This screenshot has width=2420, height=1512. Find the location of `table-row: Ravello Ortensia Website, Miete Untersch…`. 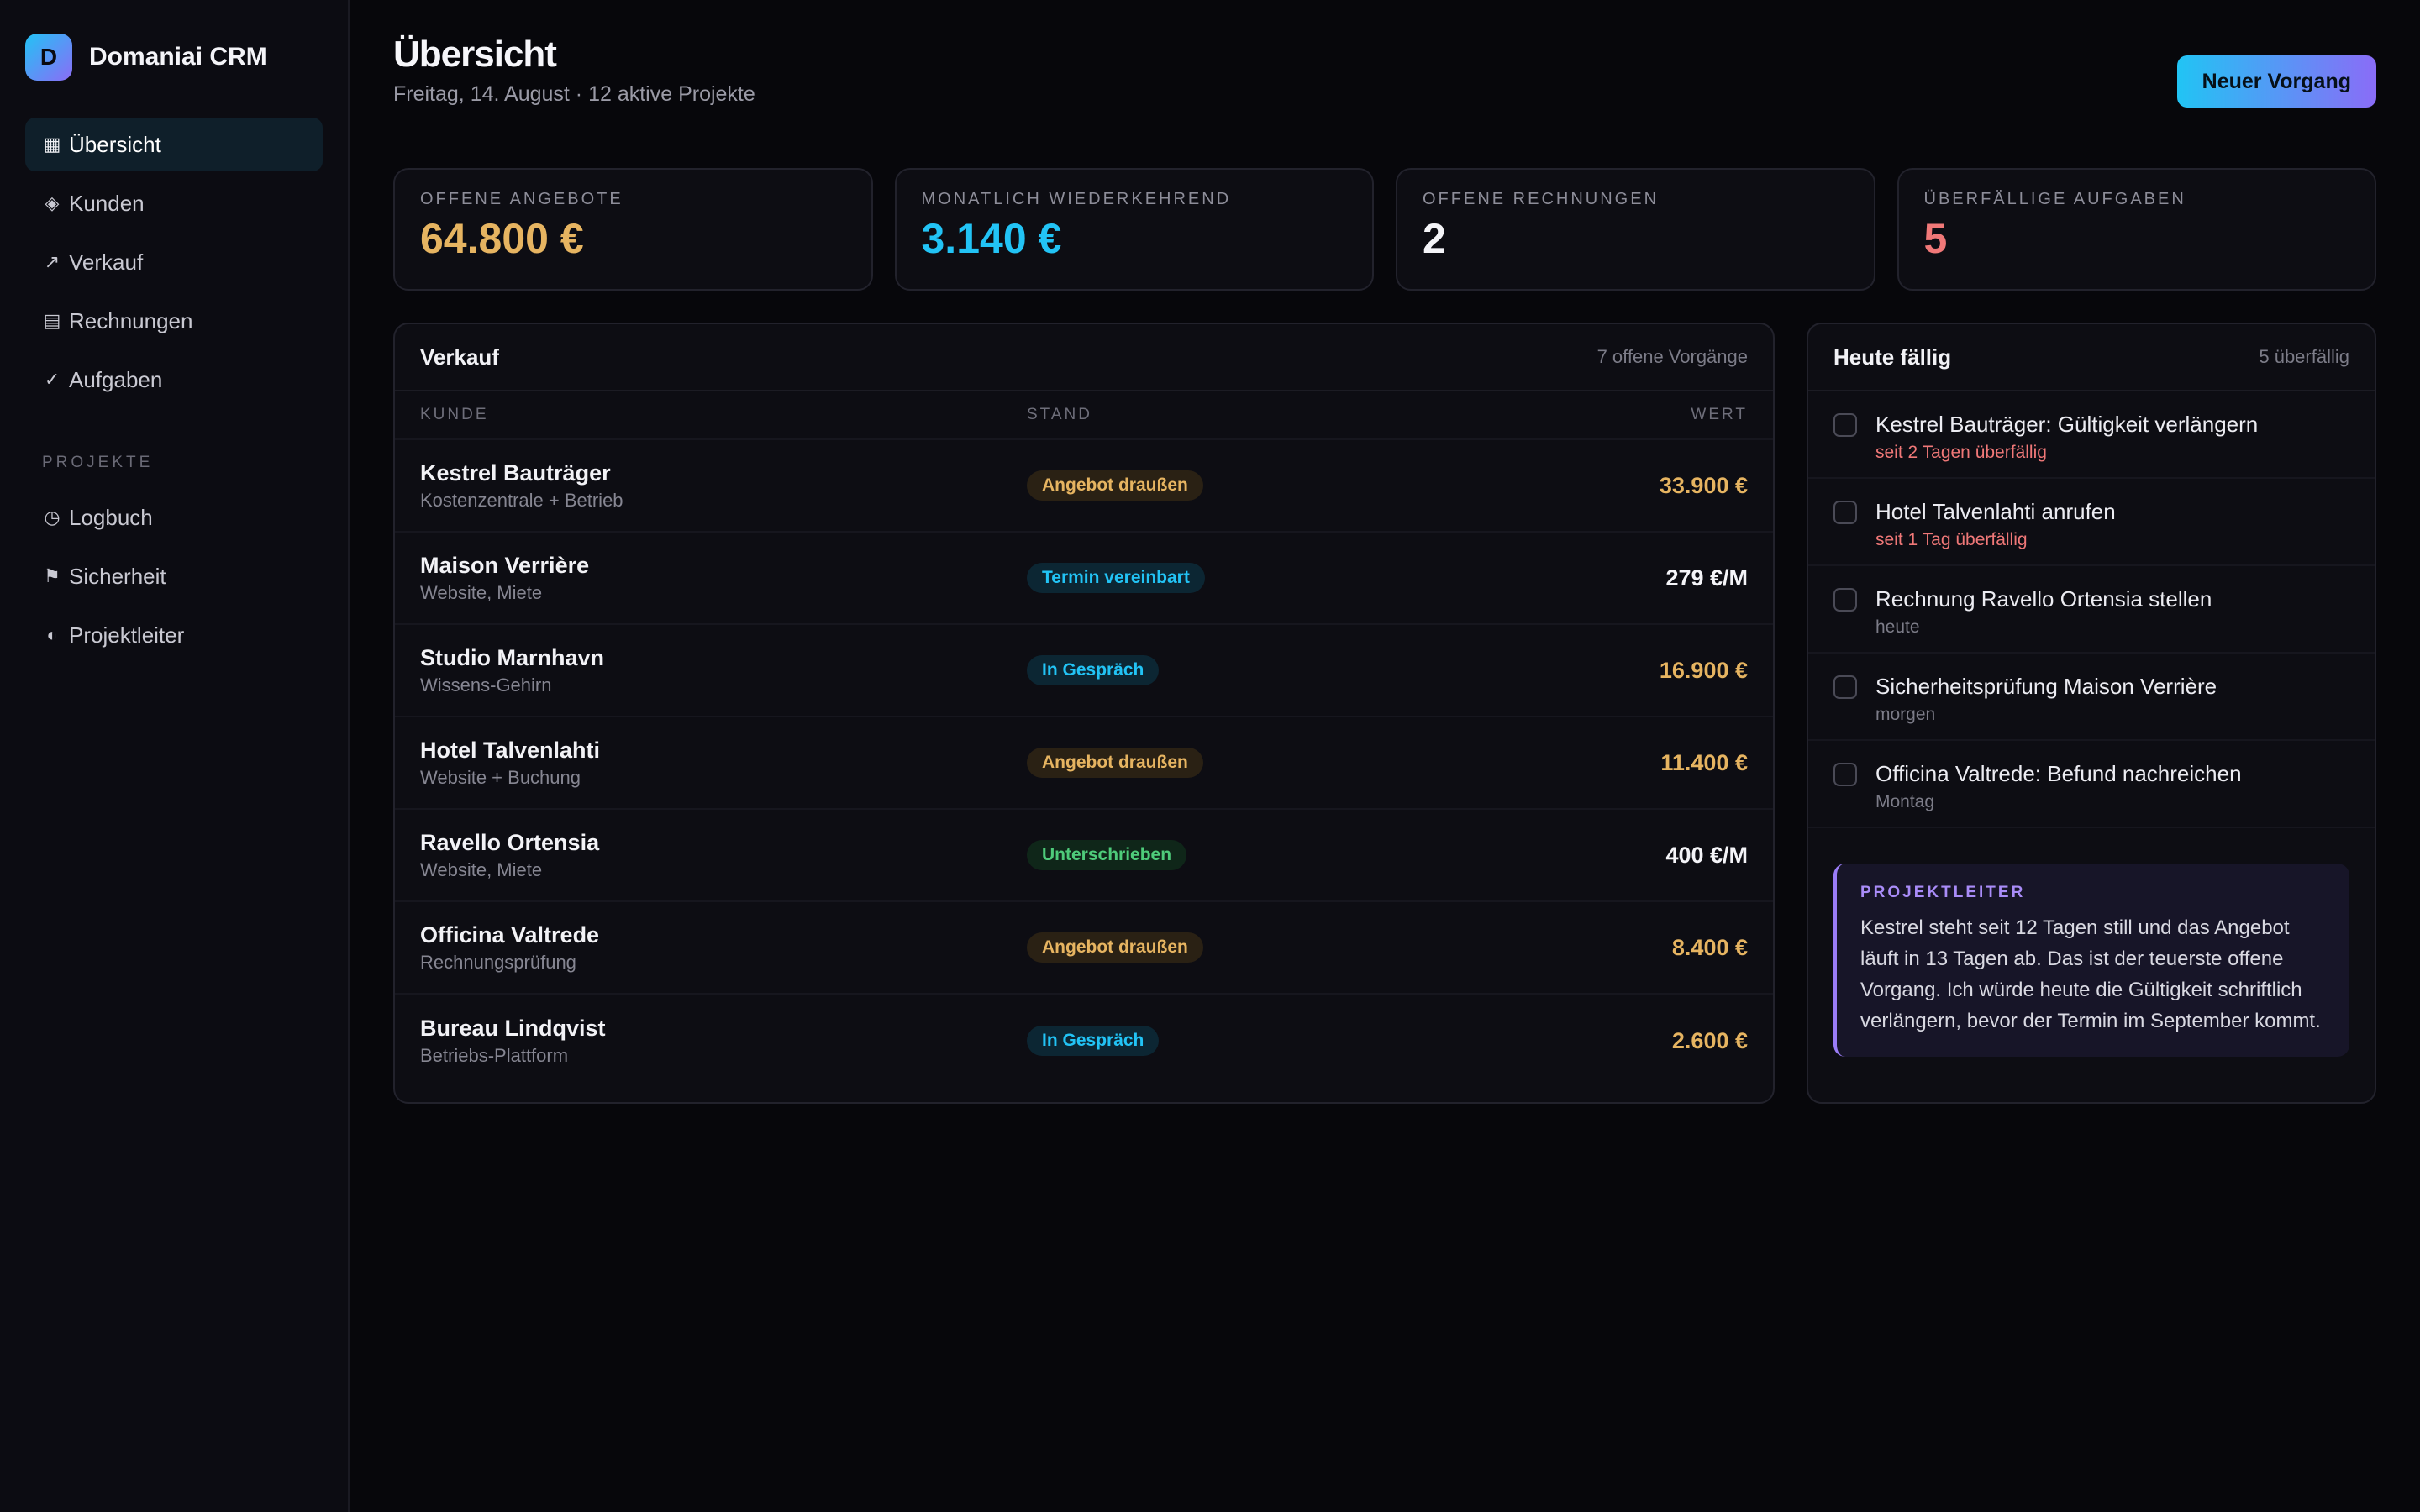

table-row: Ravello Ortensia Website, Miete Untersch… is located at coordinates (1084, 856).